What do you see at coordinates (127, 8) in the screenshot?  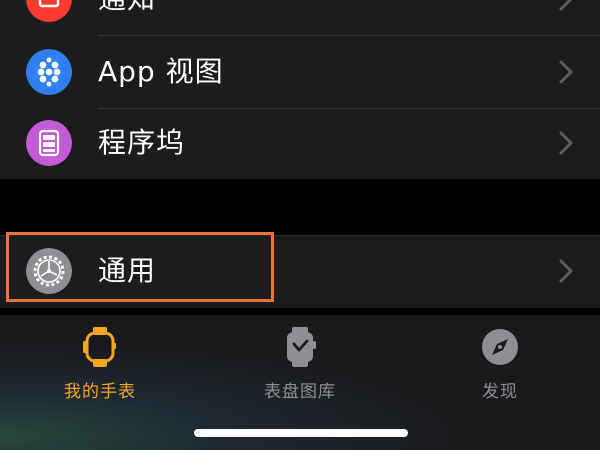 I see `settings-row-label: 通知` at bounding box center [127, 8].